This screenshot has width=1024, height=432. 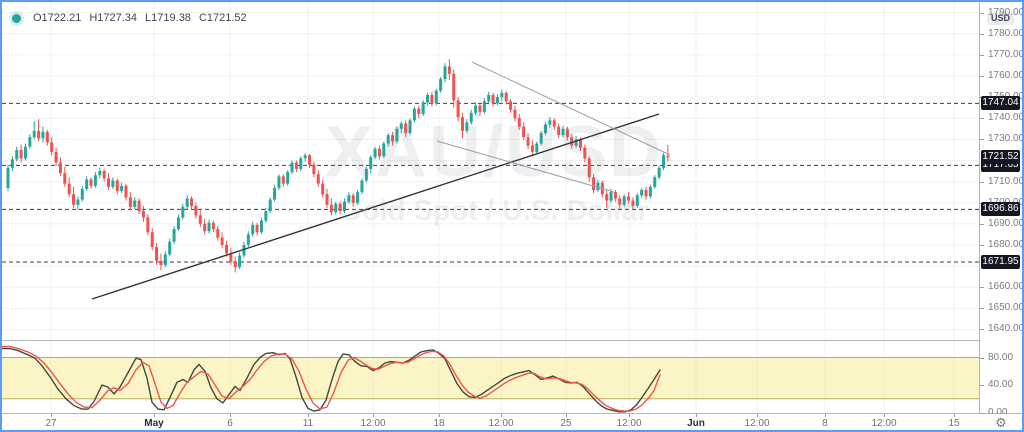 I want to click on price-axis-label: 1650.00, so click(x=1006, y=308).